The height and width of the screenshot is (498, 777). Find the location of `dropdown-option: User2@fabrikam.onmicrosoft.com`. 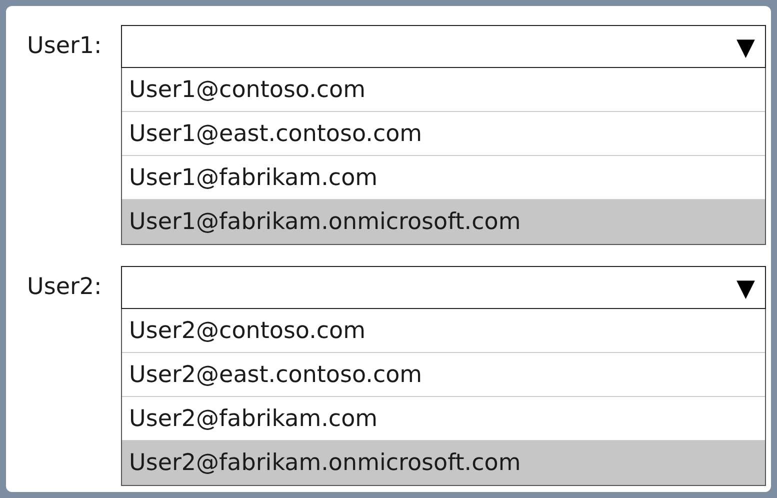

dropdown-option: User2@fabrikam.onmicrosoft.com is located at coordinates (443, 463).